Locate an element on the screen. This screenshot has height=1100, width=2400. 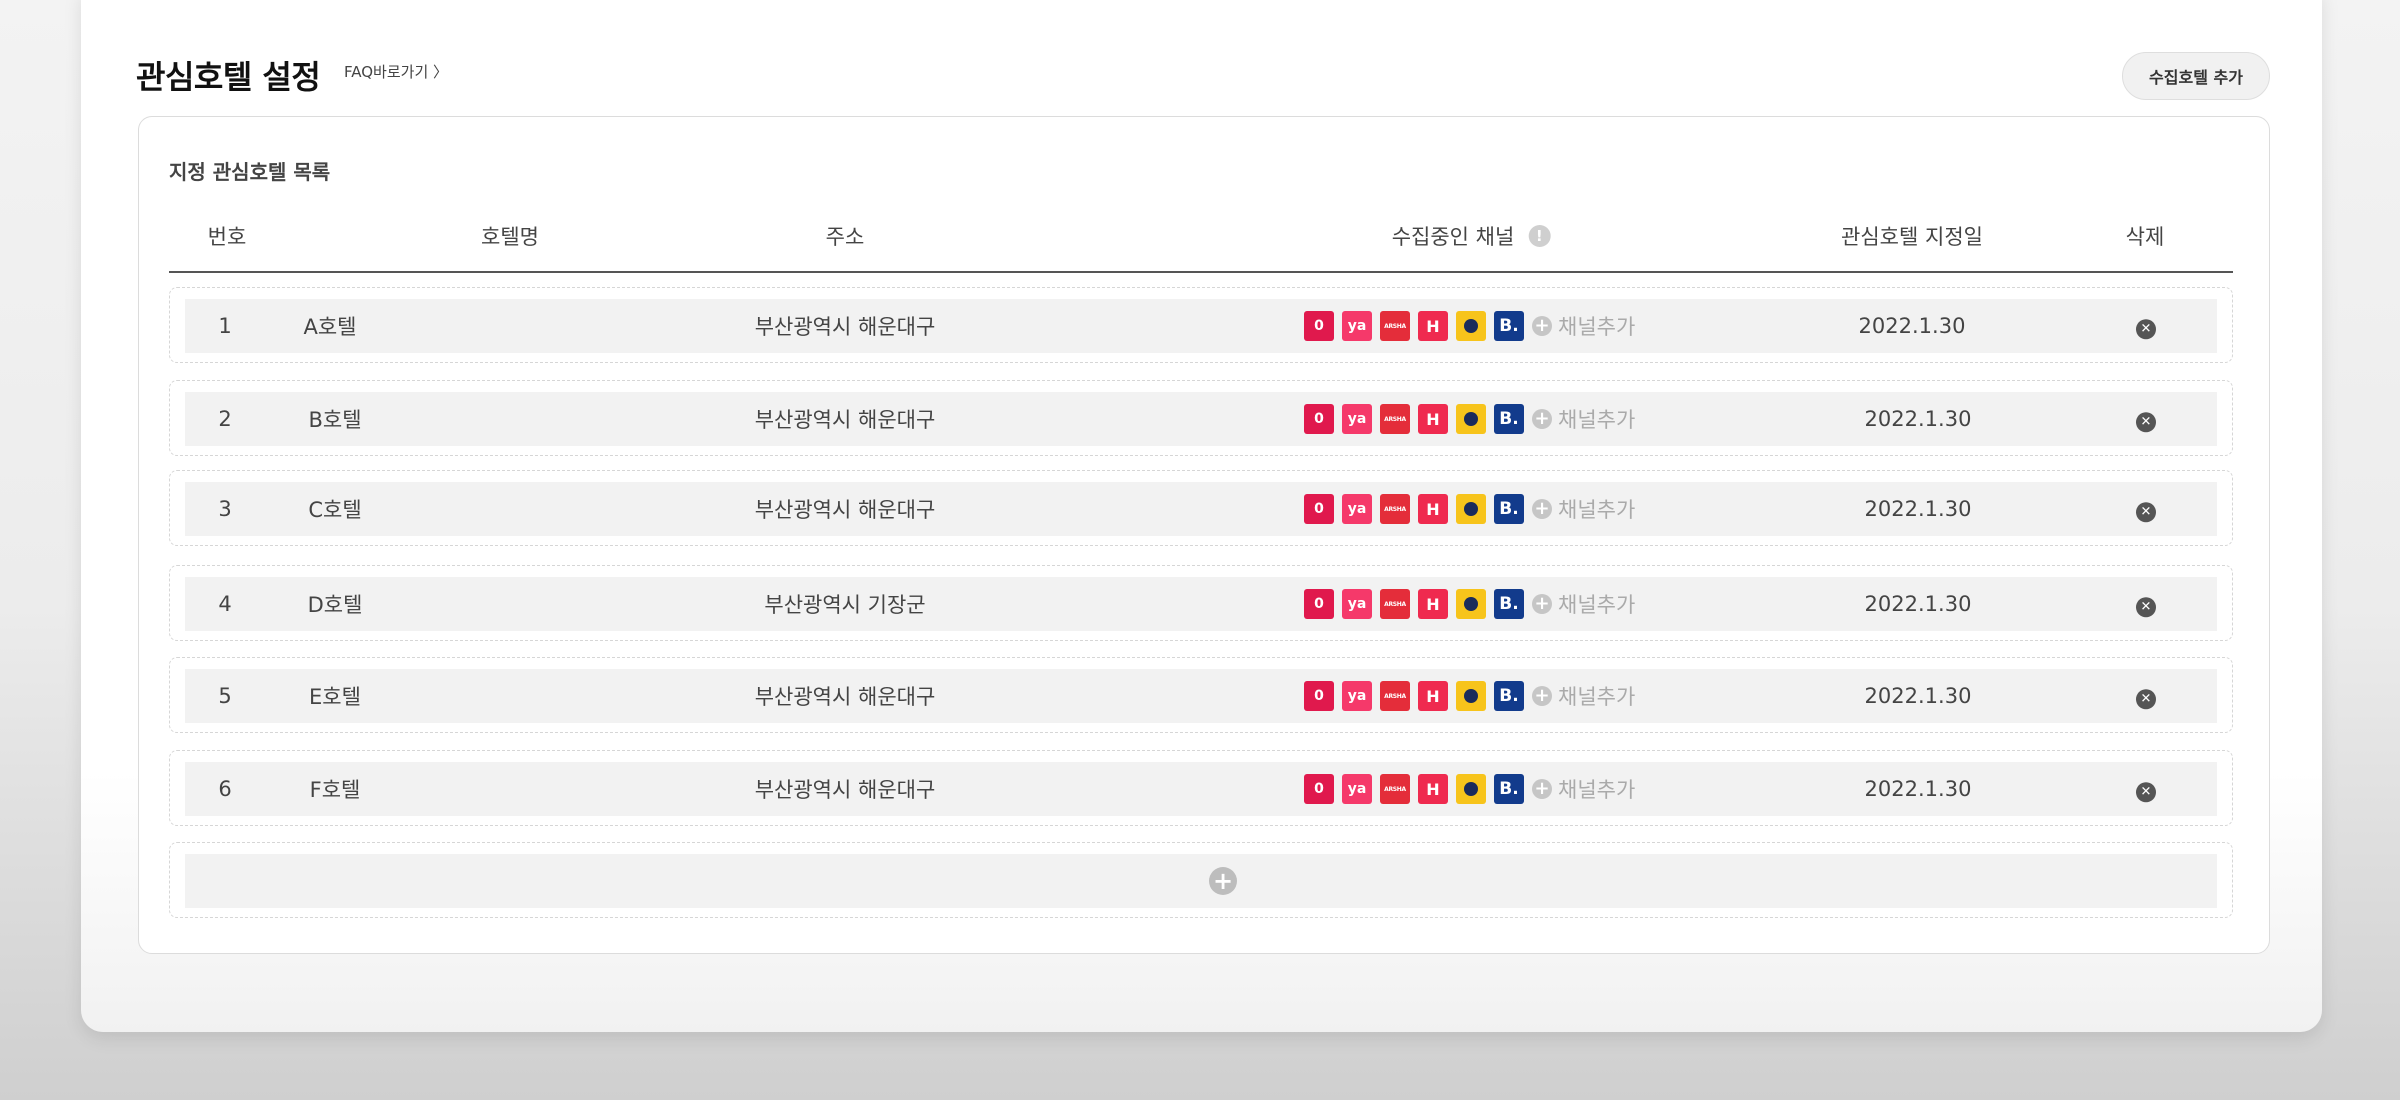
row-number: 6 is located at coordinates (225, 789).